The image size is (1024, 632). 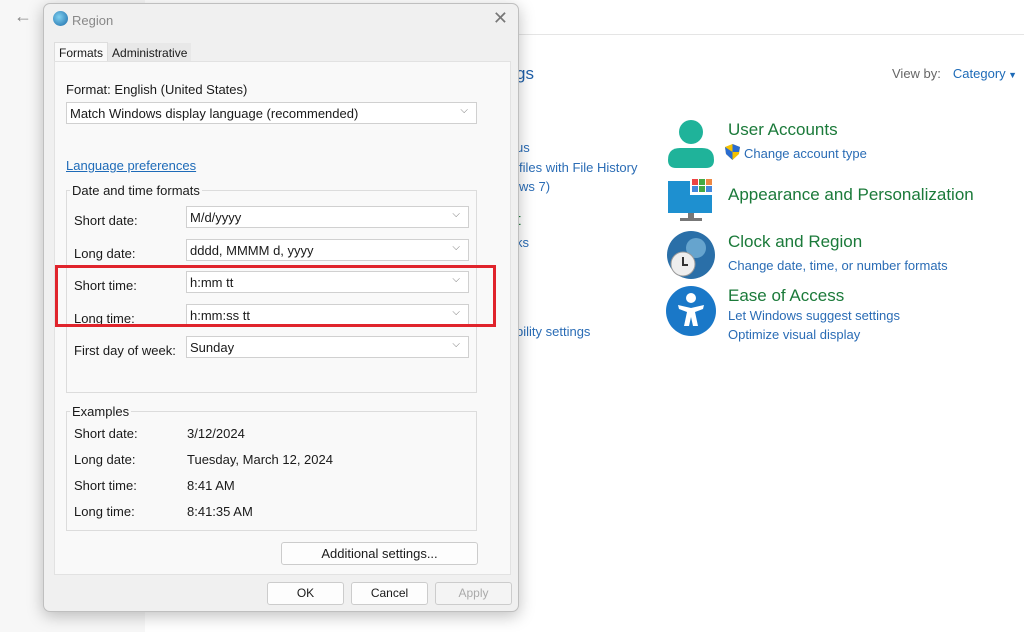 I want to click on suggest-settings-link: Let Windows suggest settings, so click(x=814, y=315).